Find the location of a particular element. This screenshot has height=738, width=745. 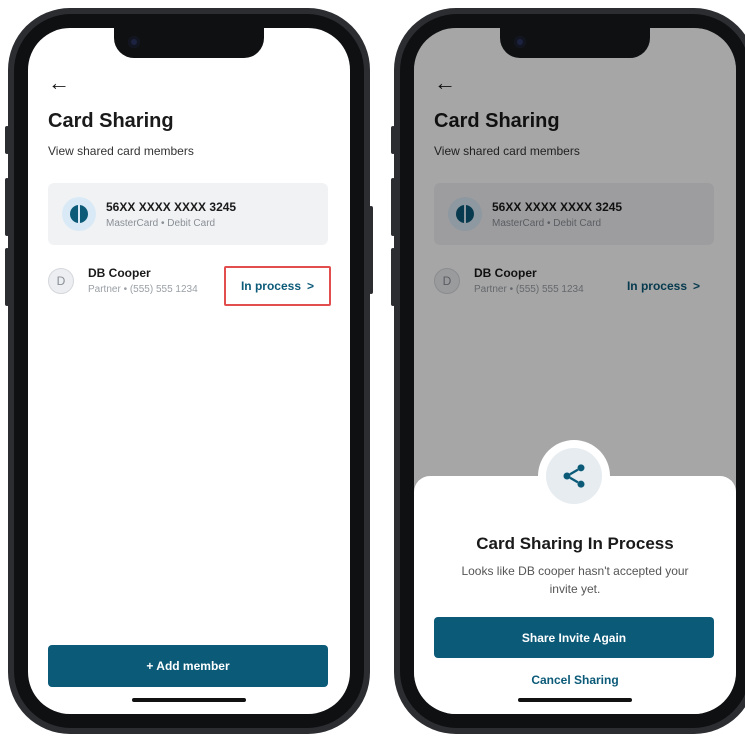

card-logo-icon is located at coordinates (79, 214).